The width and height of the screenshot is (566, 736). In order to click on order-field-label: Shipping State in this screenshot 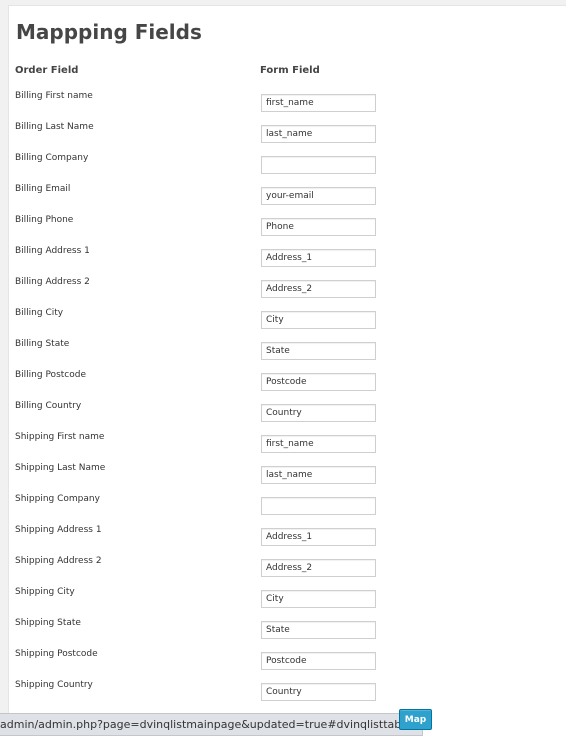, I will do `click(48, 623)`.